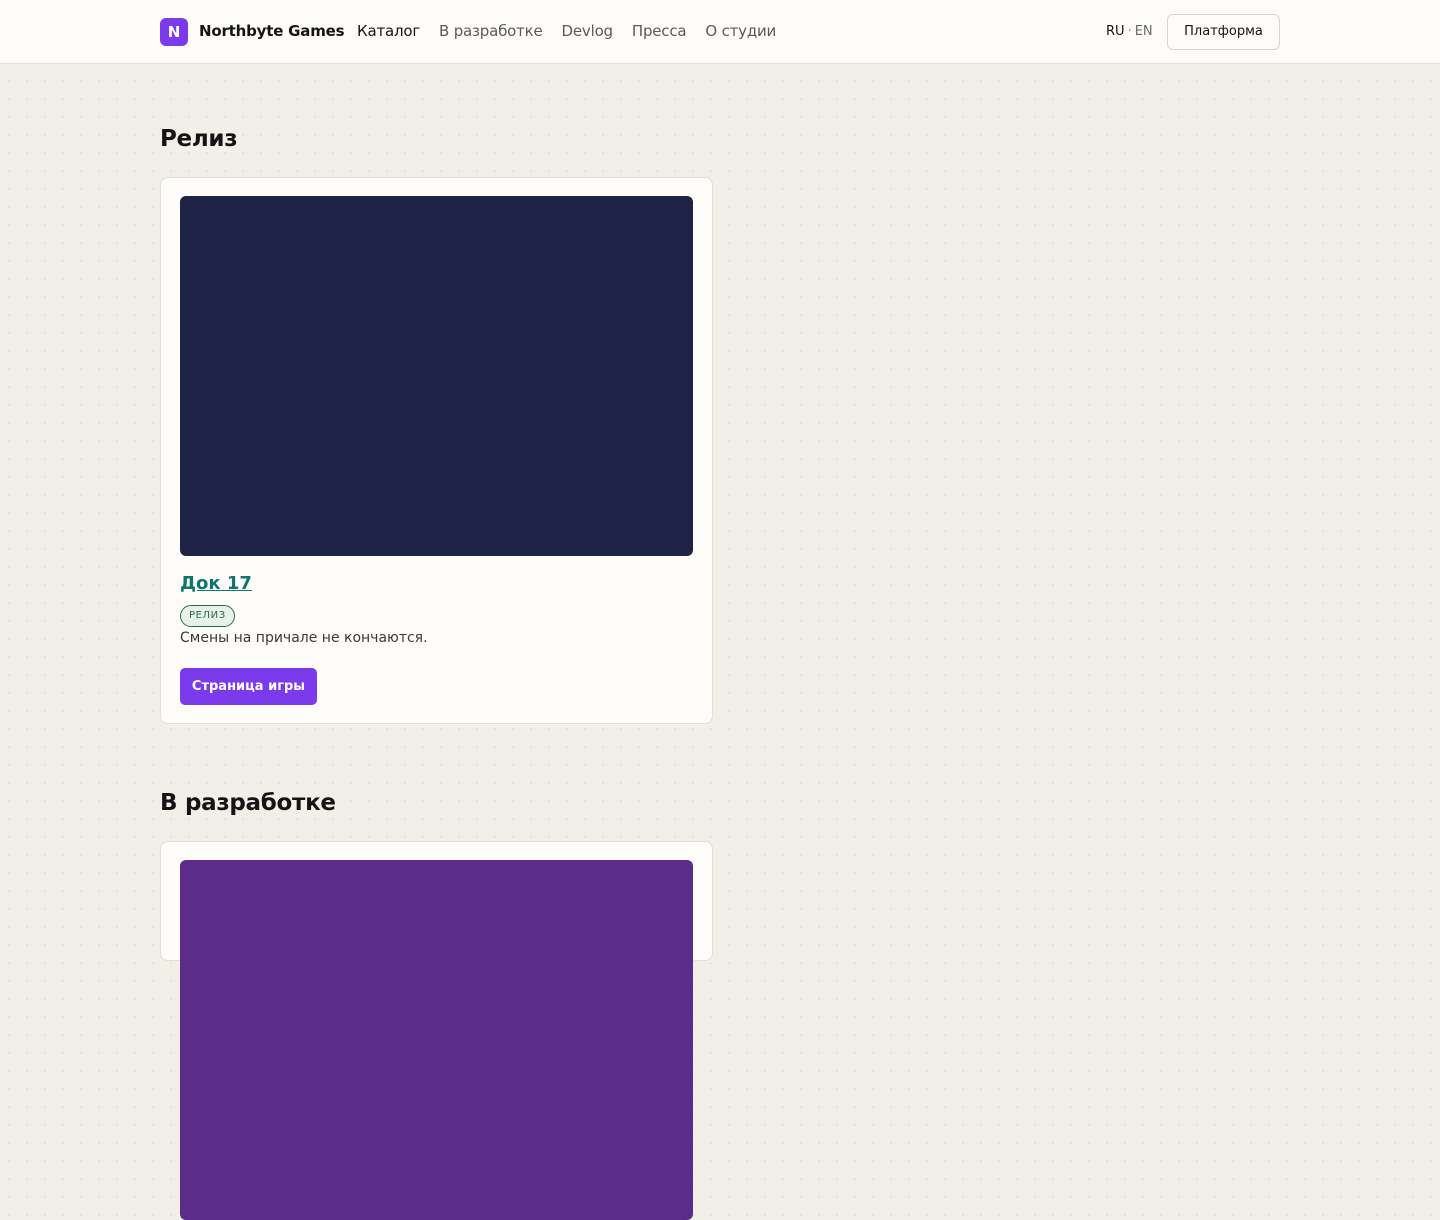 The width and height of the screenshot is (1440, 1220). I want to click on language-switcher: RU · EN, so click(1129, 31).